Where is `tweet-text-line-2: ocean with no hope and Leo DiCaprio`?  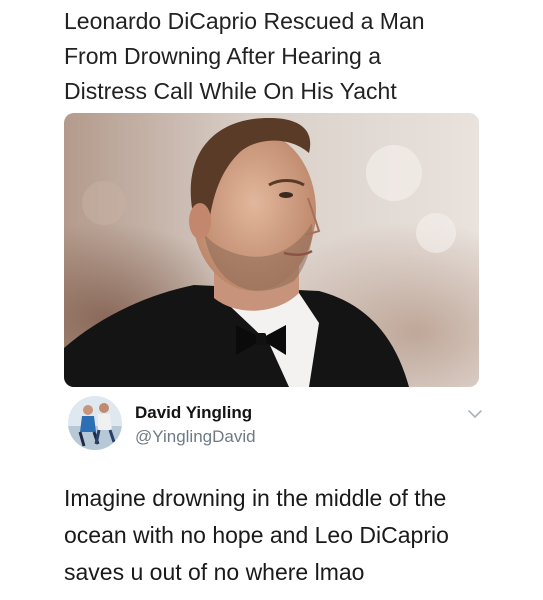 tweet-text-line-2: ocean with no hope and Leo DiCaprio is located at coordinates (256, 535).